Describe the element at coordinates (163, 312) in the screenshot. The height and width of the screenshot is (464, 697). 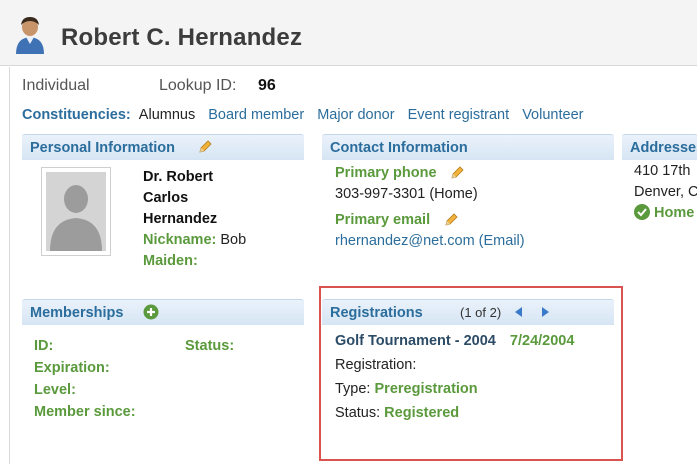
I see `memberships-header: Memberships` at that location.